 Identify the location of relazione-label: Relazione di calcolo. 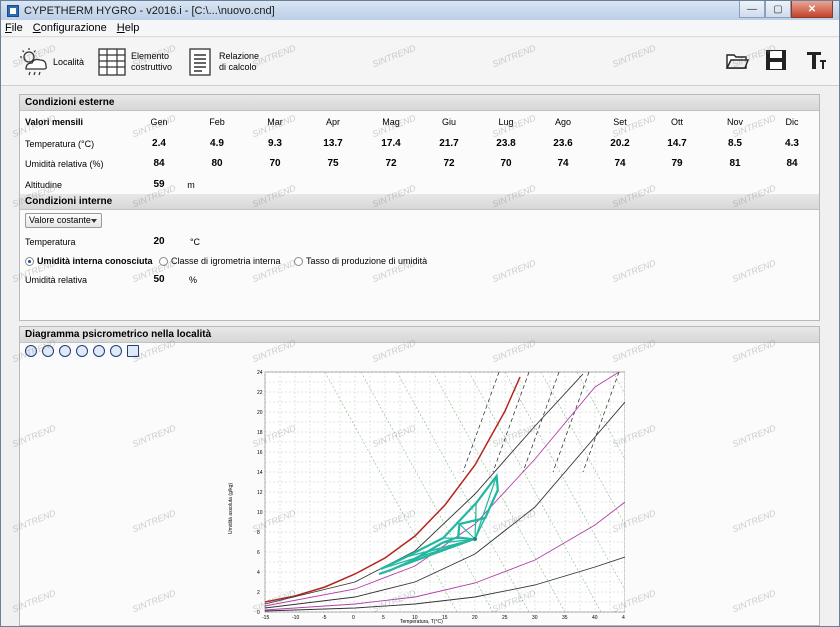
(239, 61).